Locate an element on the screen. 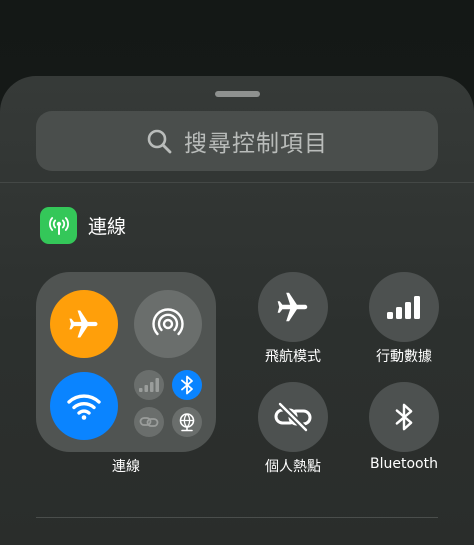 The image size is (474, 545). personal-hotspot-tile is located at coordinates (293, 417).